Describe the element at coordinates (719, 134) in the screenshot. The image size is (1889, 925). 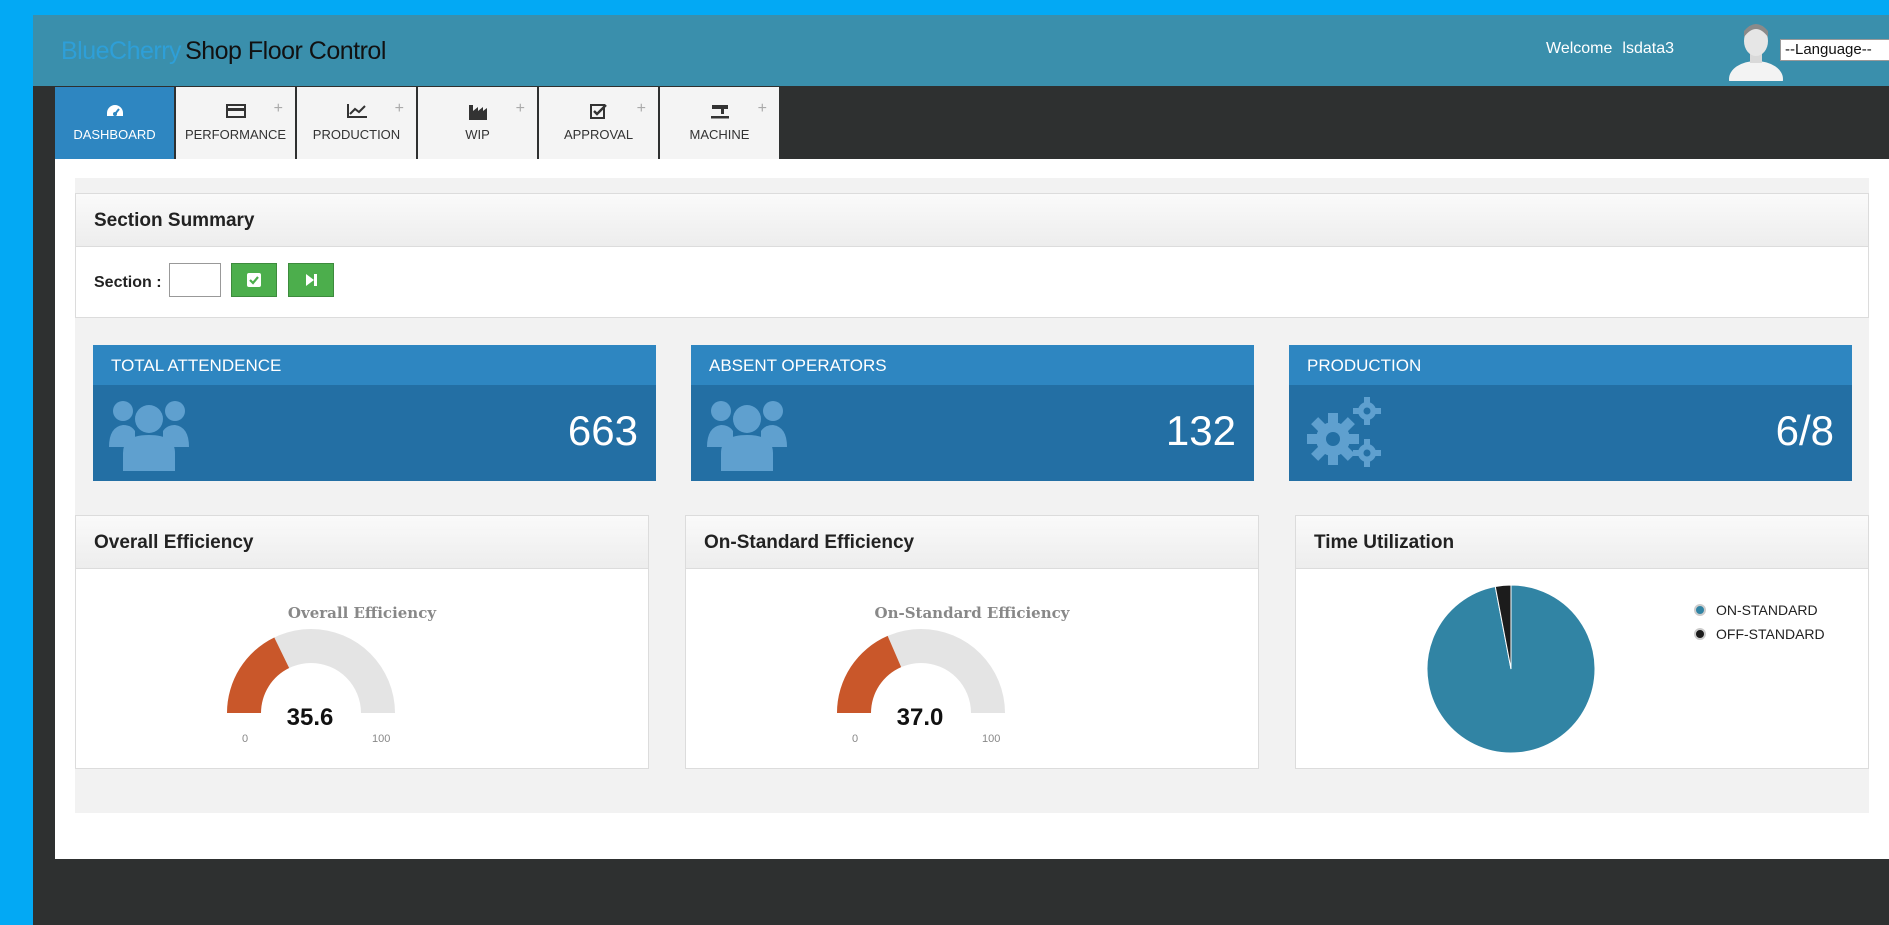
I see `tab-label: MACHINE` at that location.